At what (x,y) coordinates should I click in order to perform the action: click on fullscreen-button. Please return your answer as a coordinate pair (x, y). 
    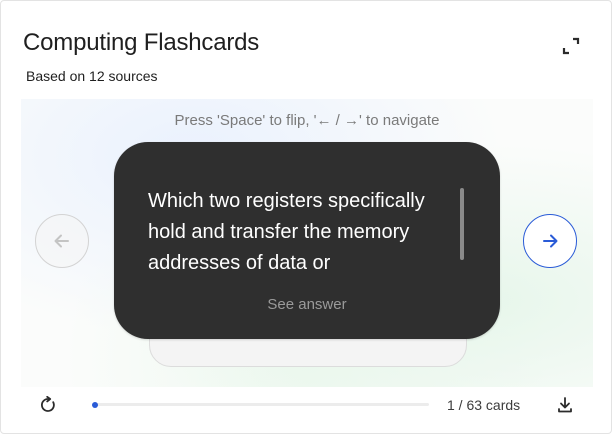
    Looking at the image, I should click on (571, 46).